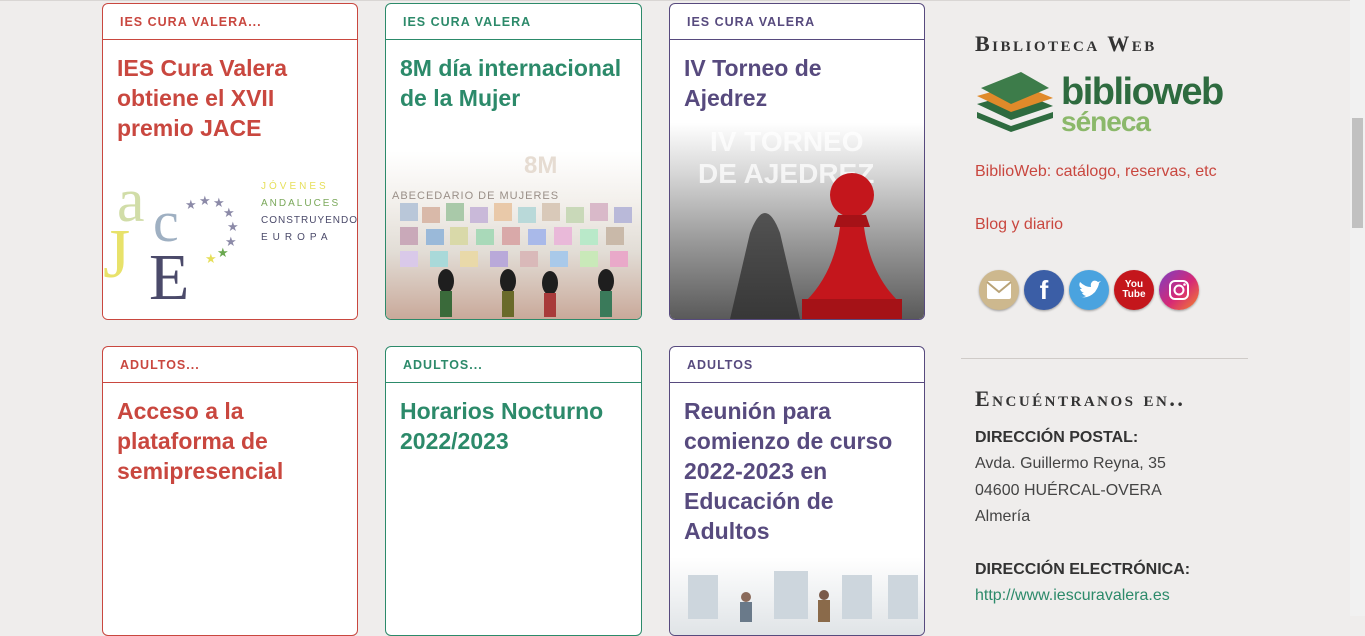 Image resolution: width=1365 pixels, height=636 pixels. Describe the element at coordinates (1083, 569) in the screenshot. I see `email-address-label: DIRECCIÓN ELECTRÓNICA:` at that location.